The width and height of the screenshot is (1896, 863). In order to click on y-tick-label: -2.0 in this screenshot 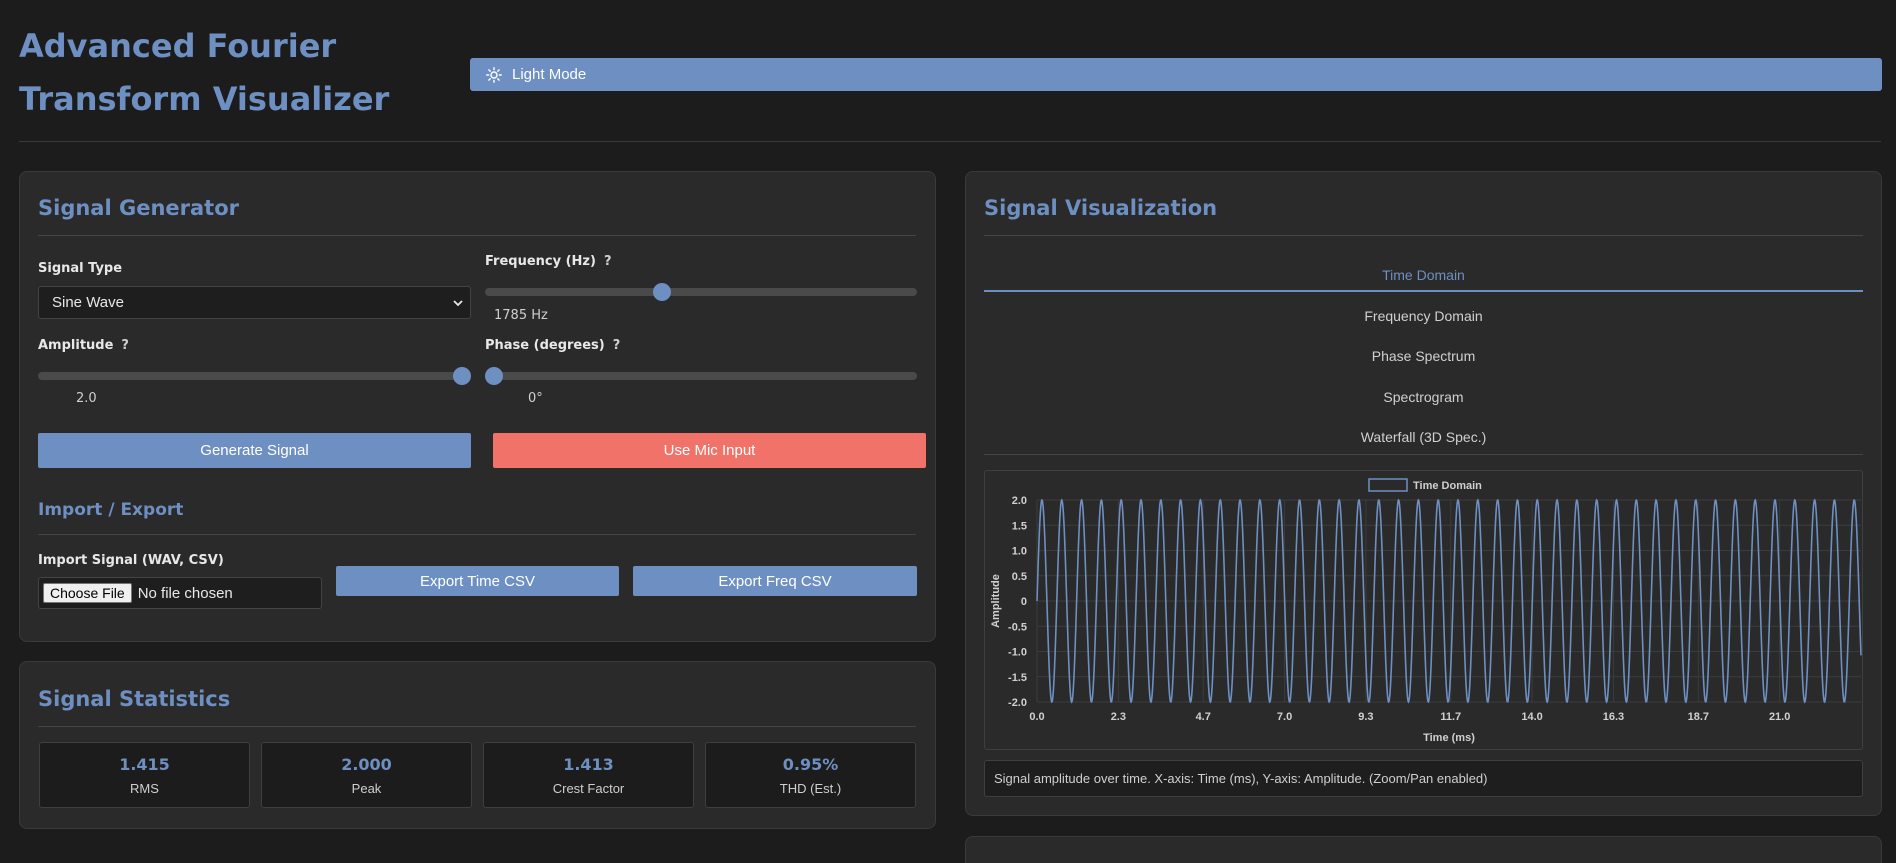, I will do `click(1017, 703)`.